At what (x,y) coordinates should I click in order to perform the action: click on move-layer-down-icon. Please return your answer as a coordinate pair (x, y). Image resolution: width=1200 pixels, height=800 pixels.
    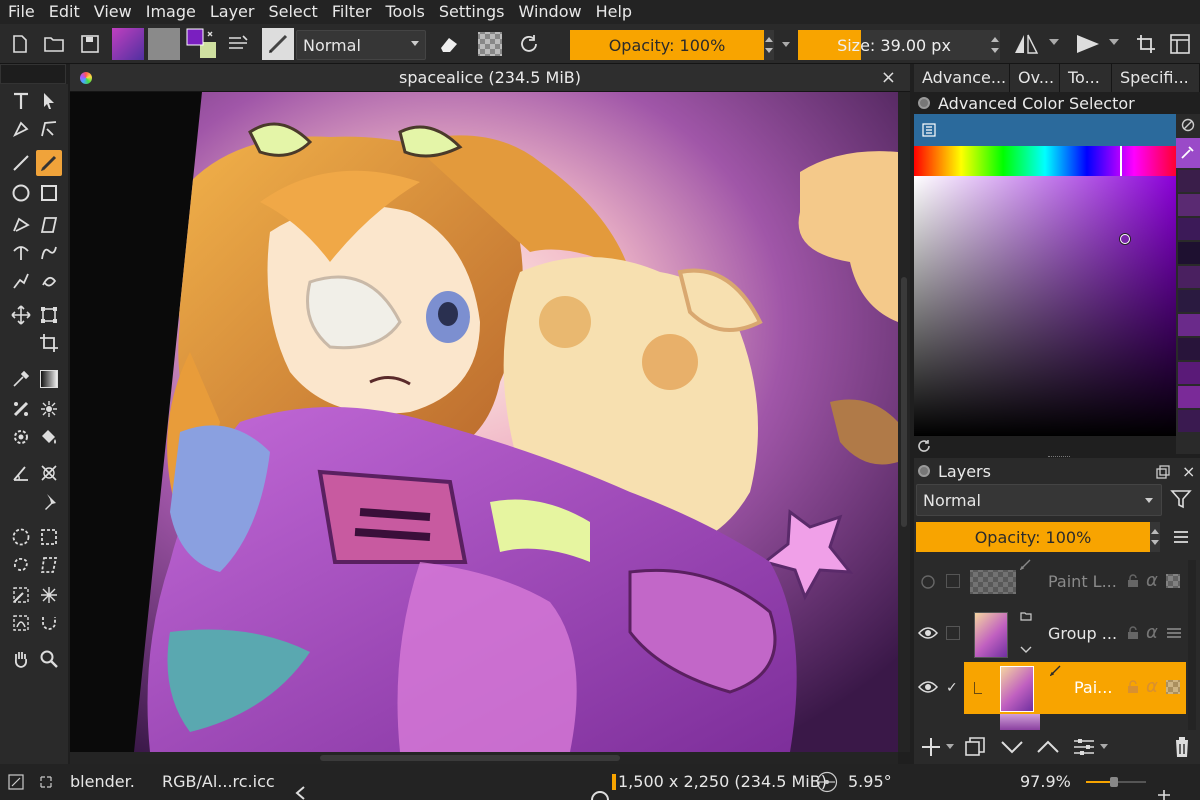
    Looking at the image, I should click on (1012, 747).